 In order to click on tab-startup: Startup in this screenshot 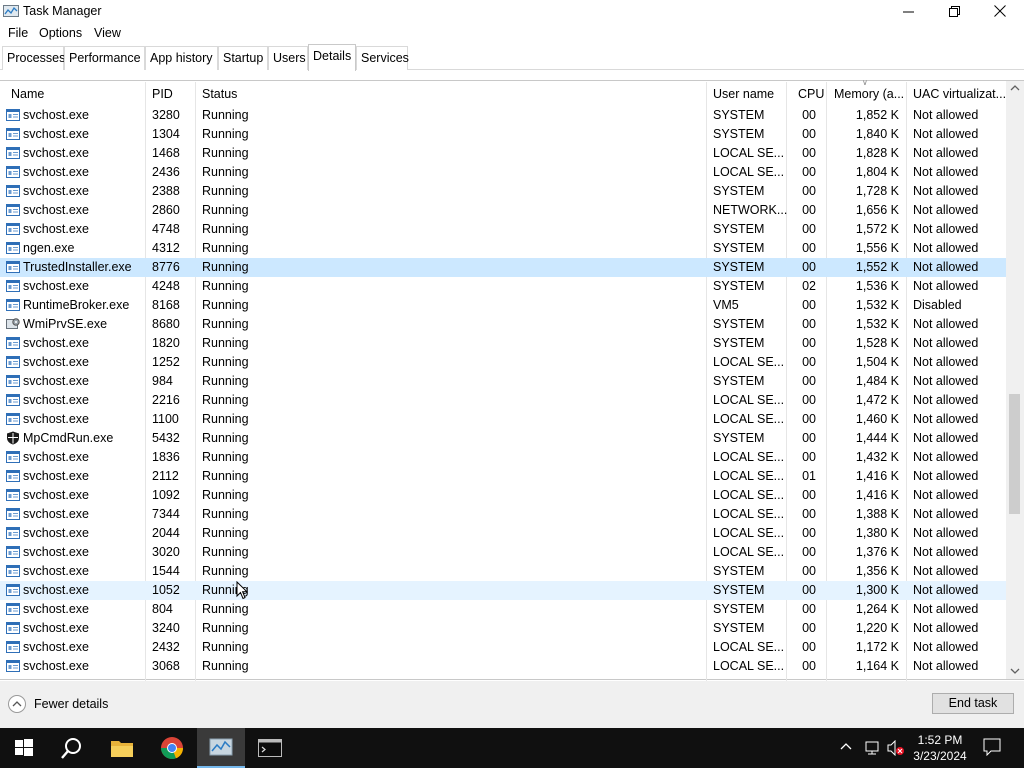, I will do `click(243, 58)`.